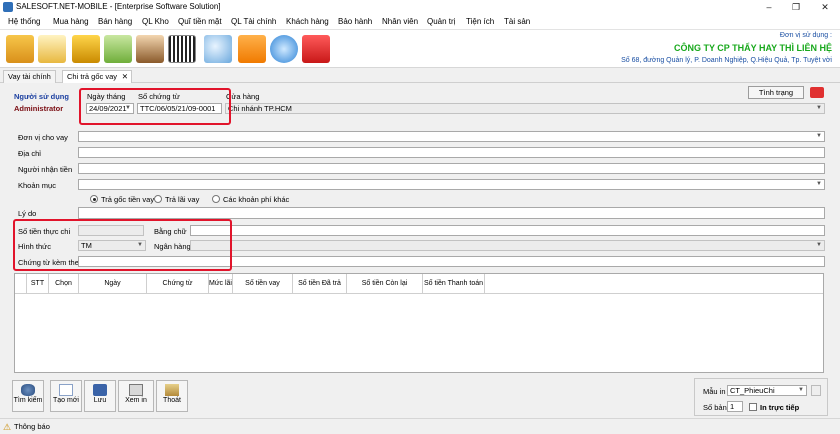 The width and height of the screenshot is (840, 434). What do you see at coordinates (200, 21) in the screenshot?
I see `menu-quy-tien-mat: Quĩ tiền mặt` at bounding box center [200, 21].